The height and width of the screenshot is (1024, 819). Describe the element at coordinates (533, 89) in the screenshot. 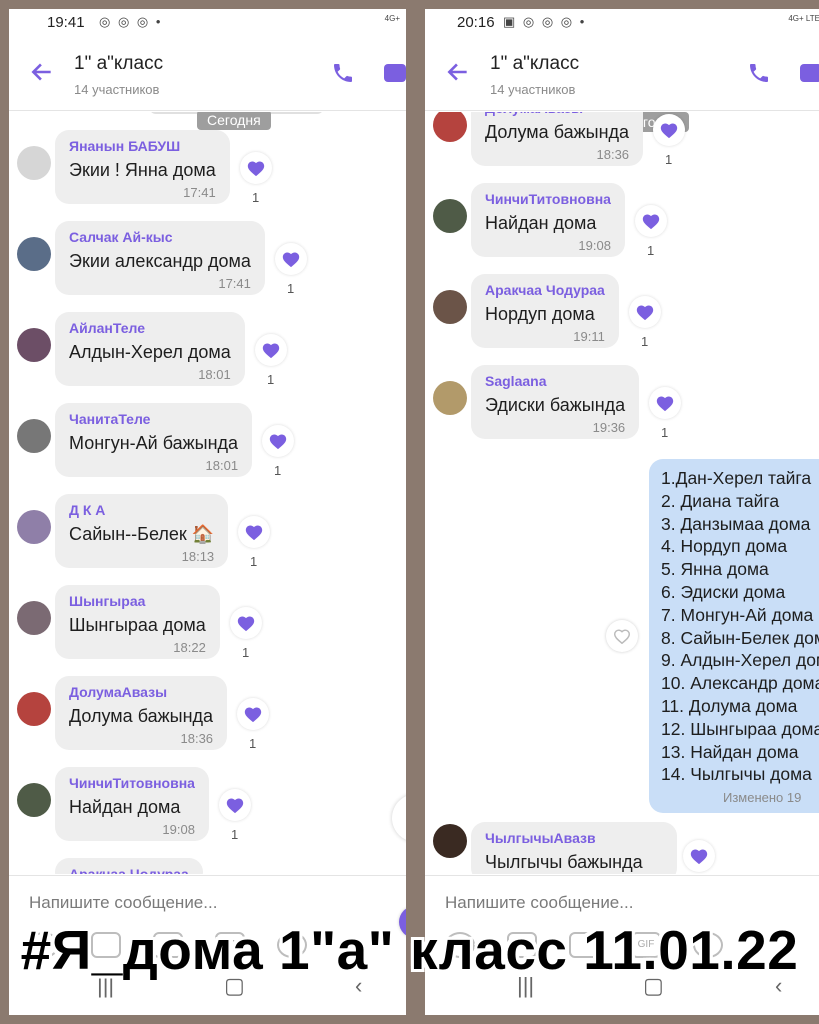

I see `participants-count: 14 участников` at that location.